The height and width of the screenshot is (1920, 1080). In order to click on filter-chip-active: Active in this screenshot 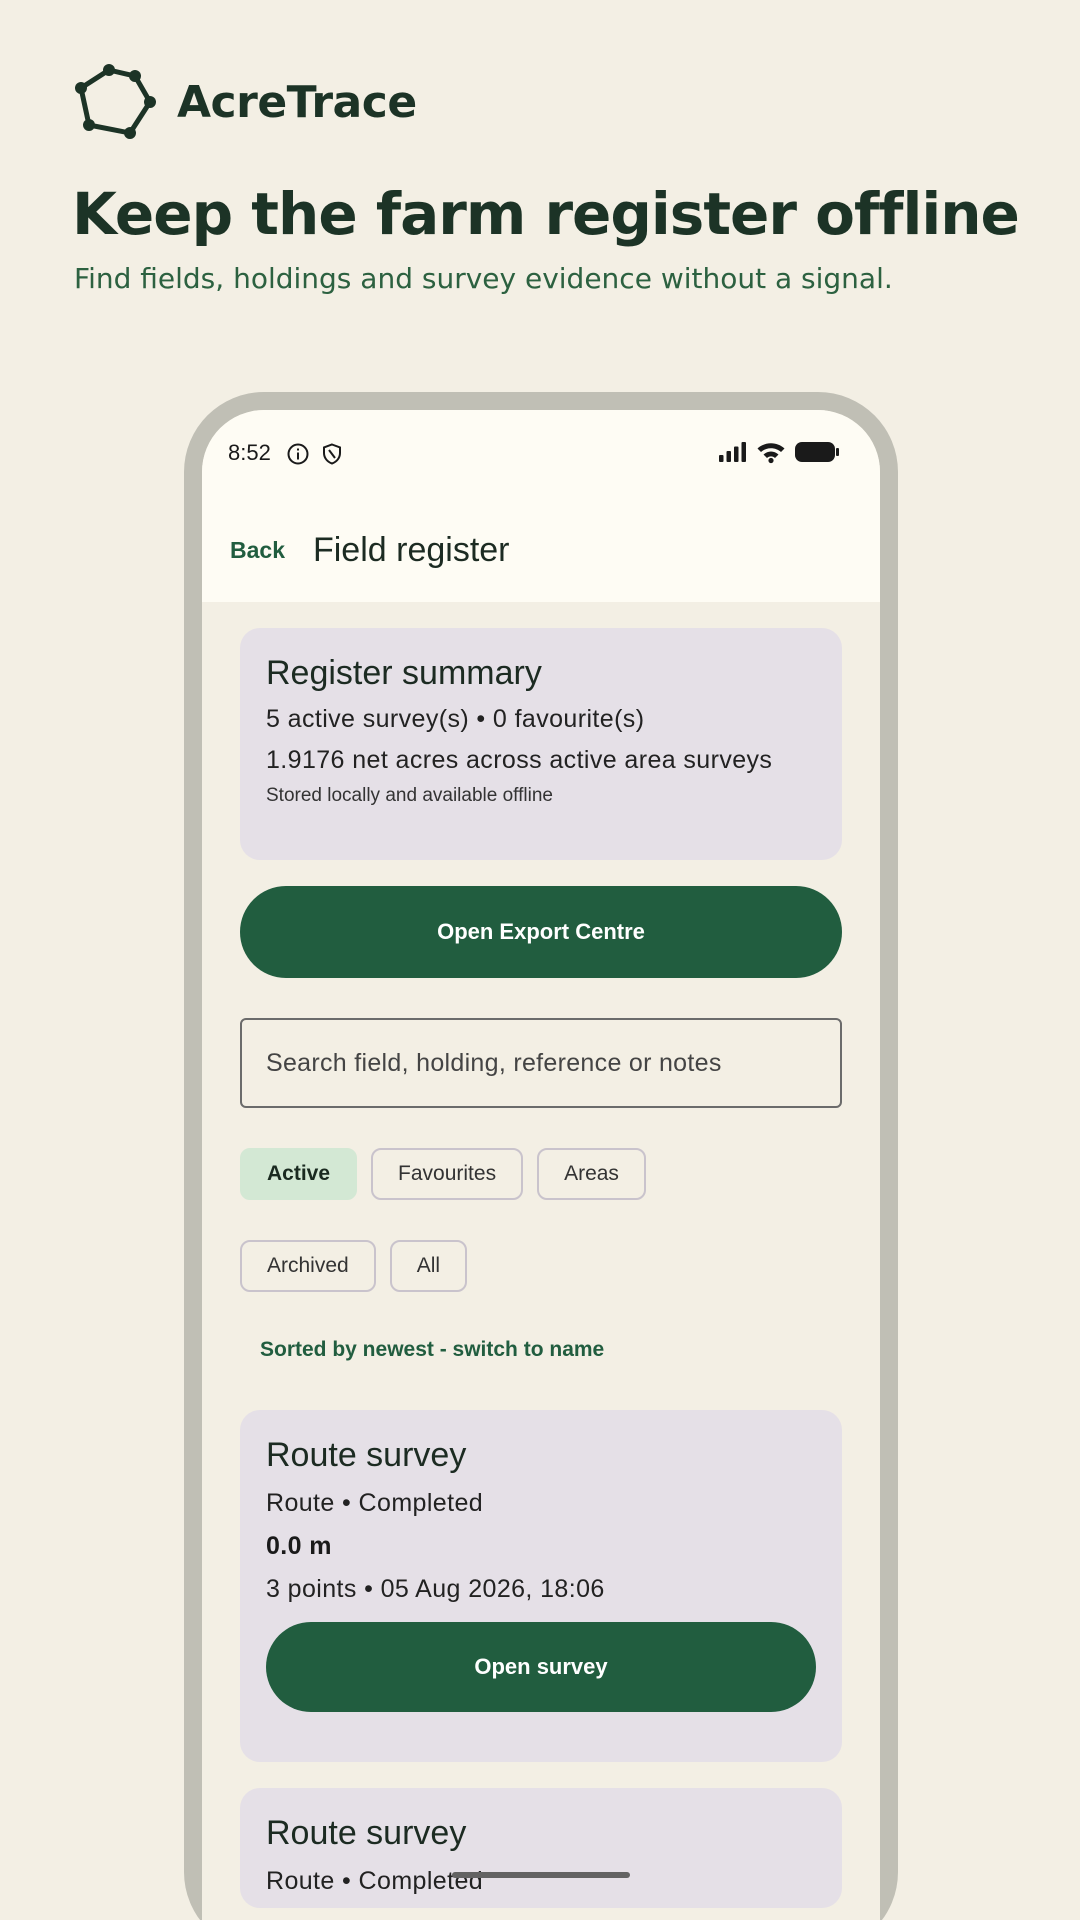, I will do `click(299, 1174)`.